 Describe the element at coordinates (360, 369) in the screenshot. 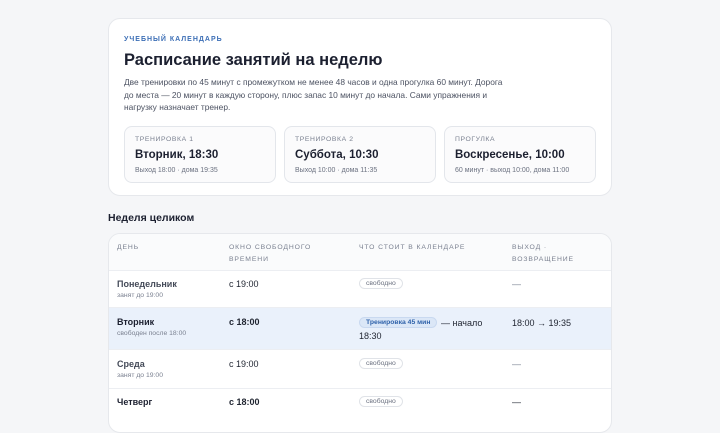

I see `table-row: Среда занят до 19:00 с 19:00 свободно —` at that location.